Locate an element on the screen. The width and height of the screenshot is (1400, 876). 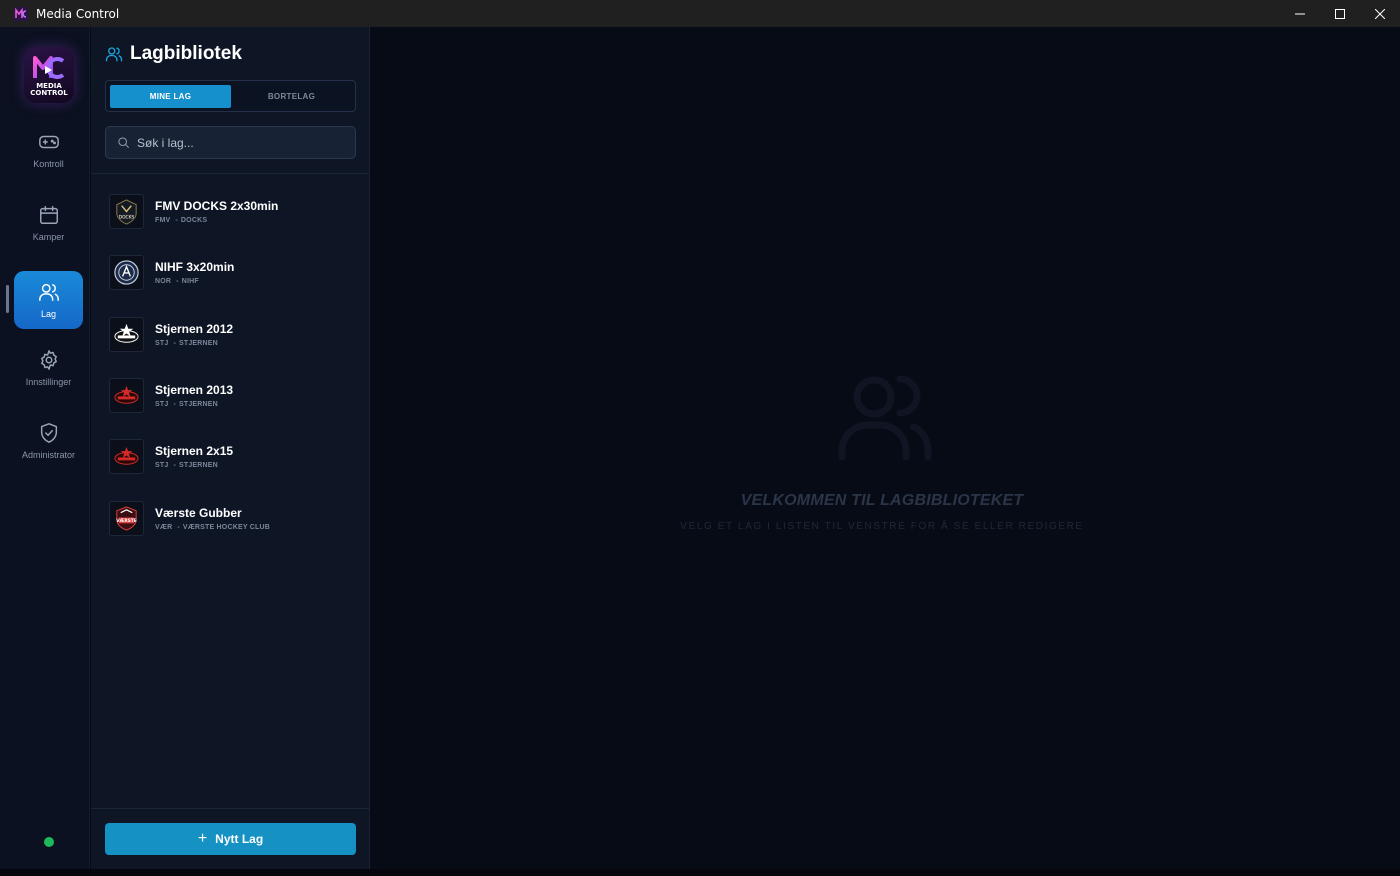
team-info: NIHF 3x20min NOR - NIHF is located at coordinates (194, 272).